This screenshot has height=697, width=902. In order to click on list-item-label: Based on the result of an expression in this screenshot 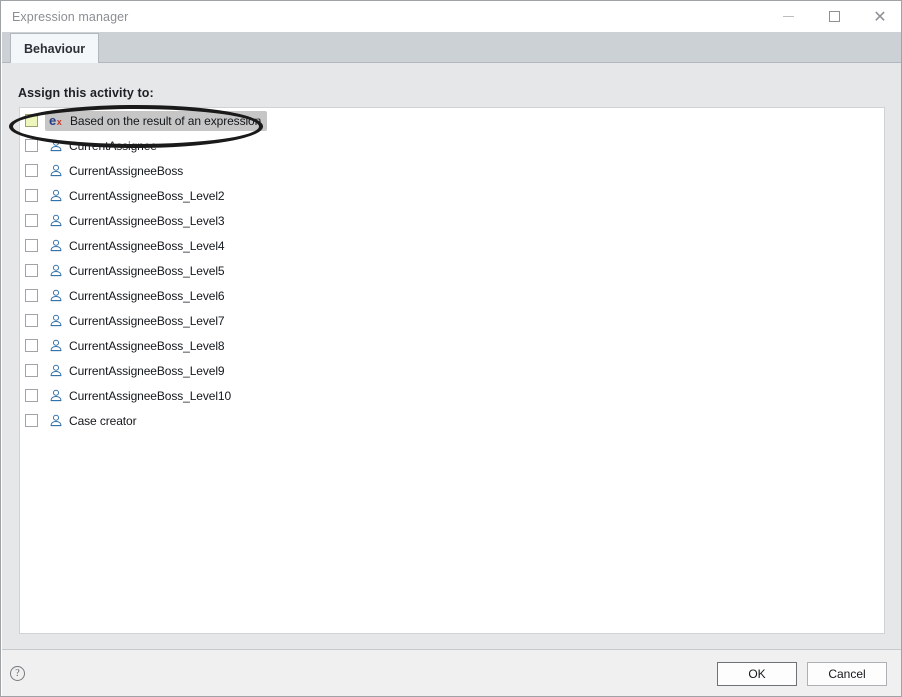, I will do `click(166, 120)`.